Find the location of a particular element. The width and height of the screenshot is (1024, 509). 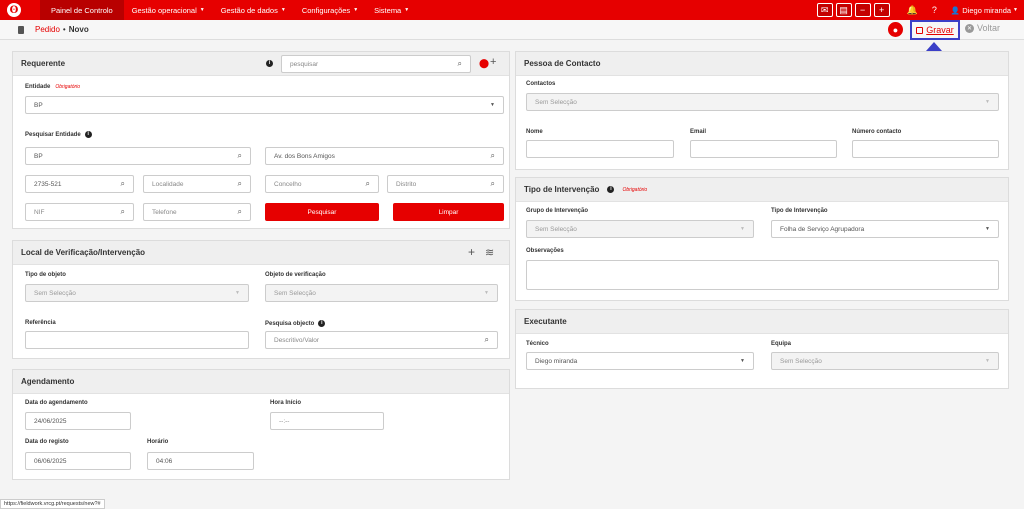

limpar-button: Limpar is located at coordinates (448, 212).